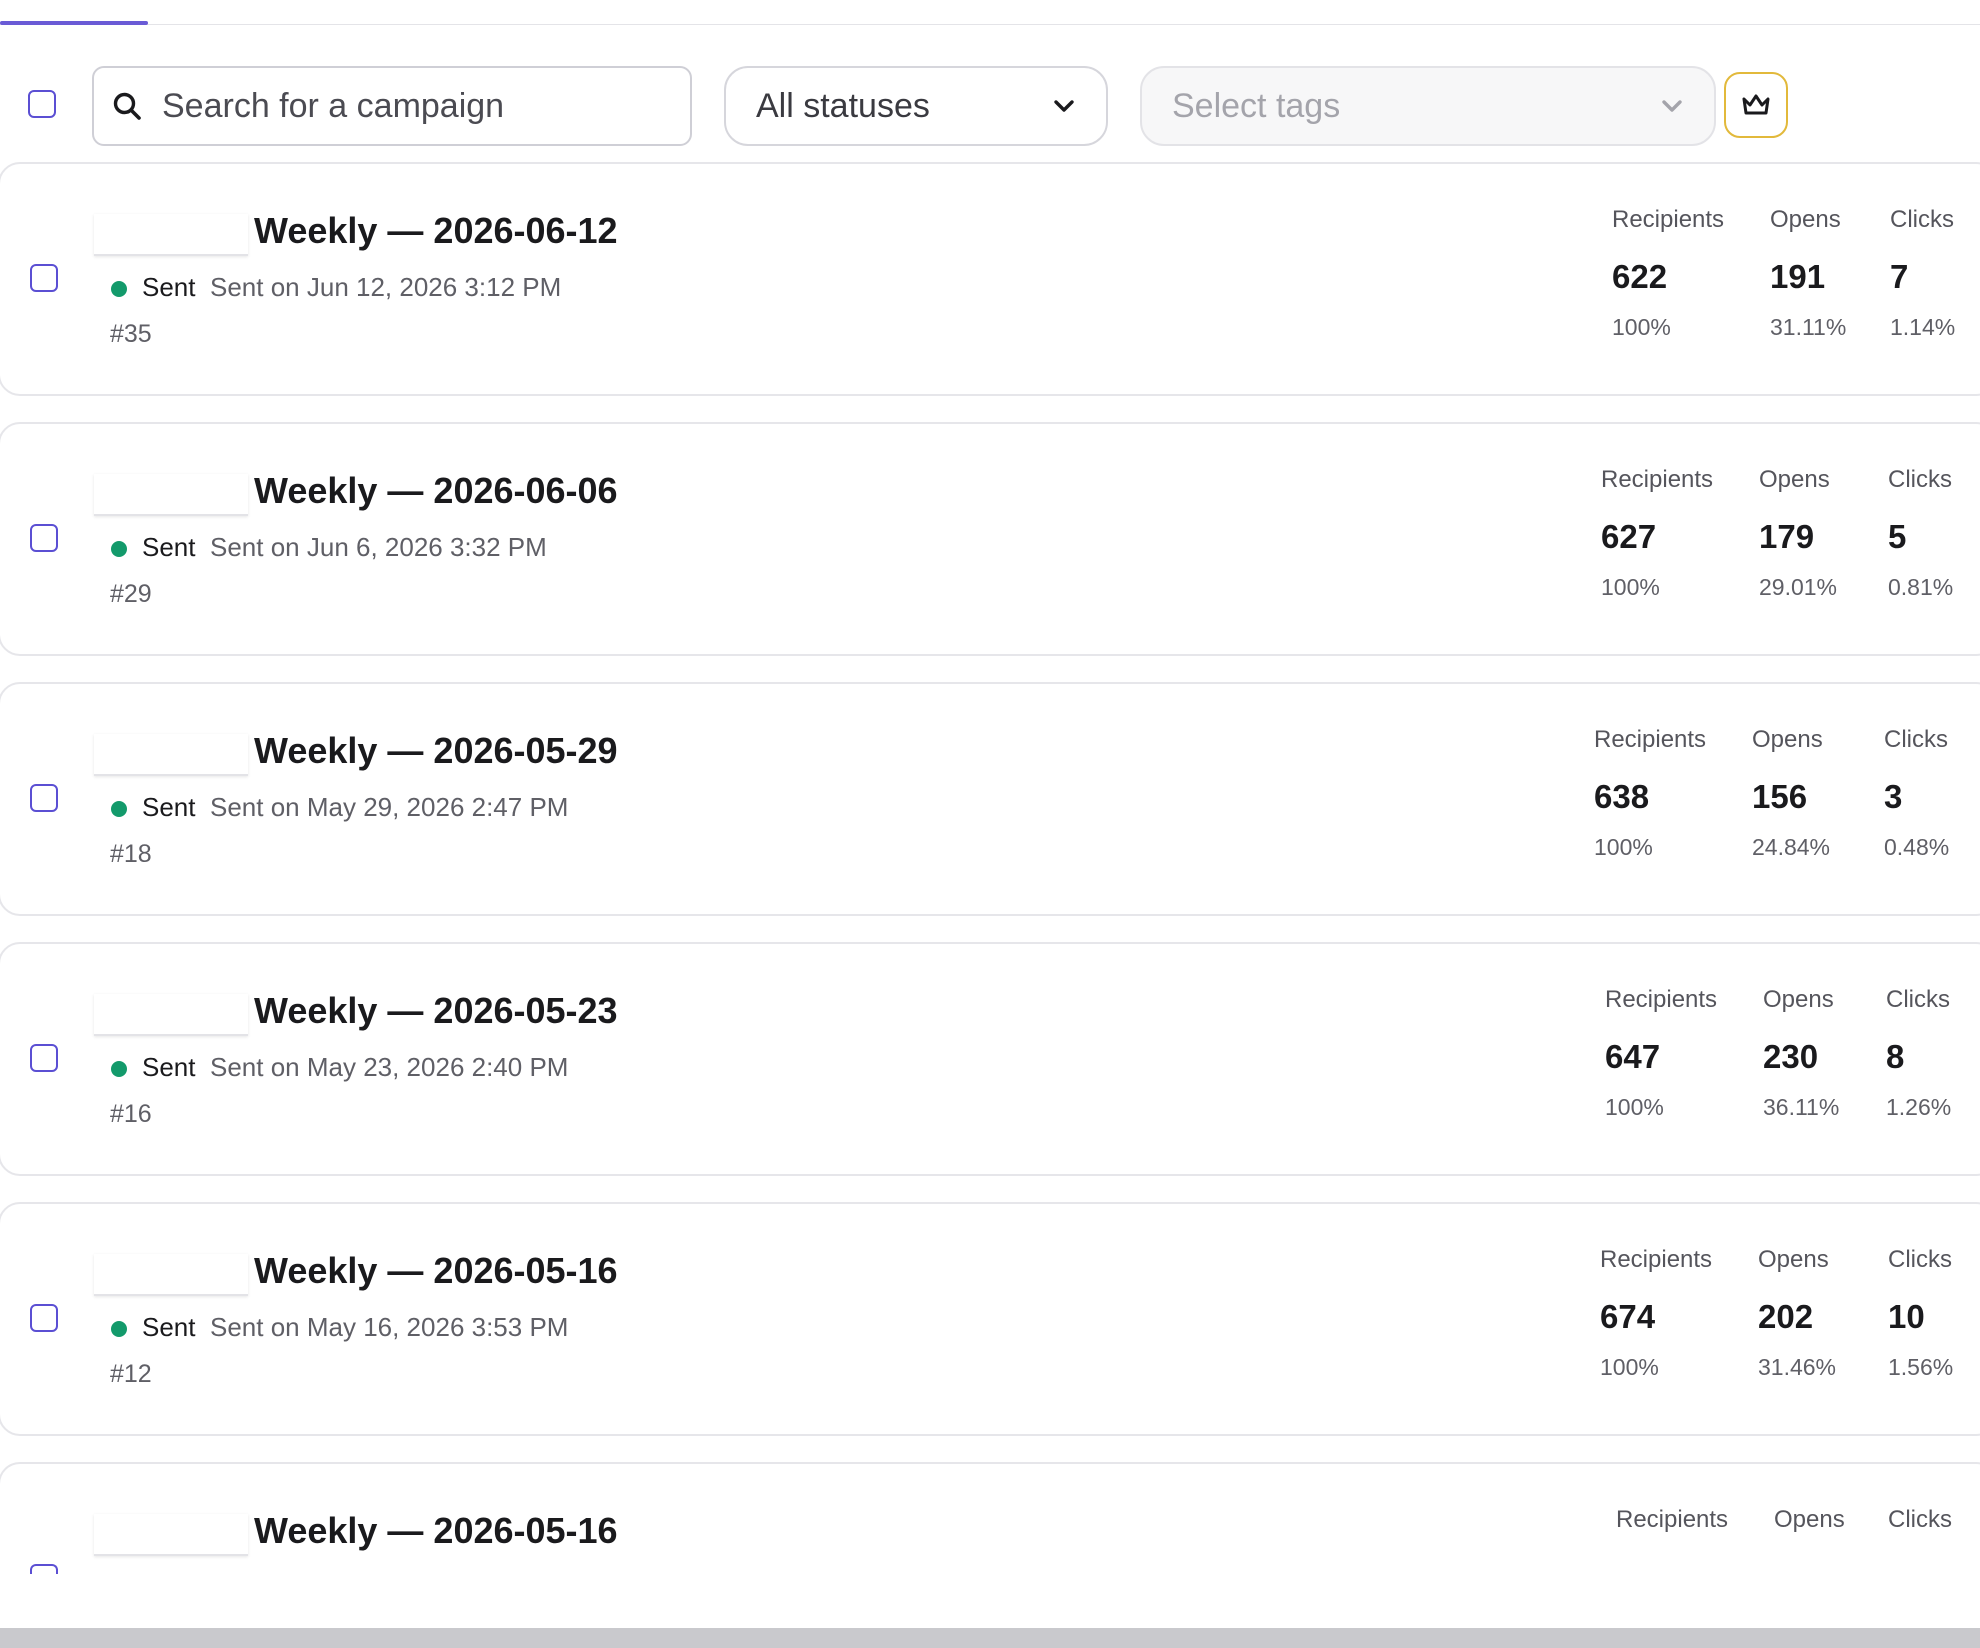  Describe the element at coordinates (1640, 276) in the screenshot. I see `stat-value: 622` at that location.